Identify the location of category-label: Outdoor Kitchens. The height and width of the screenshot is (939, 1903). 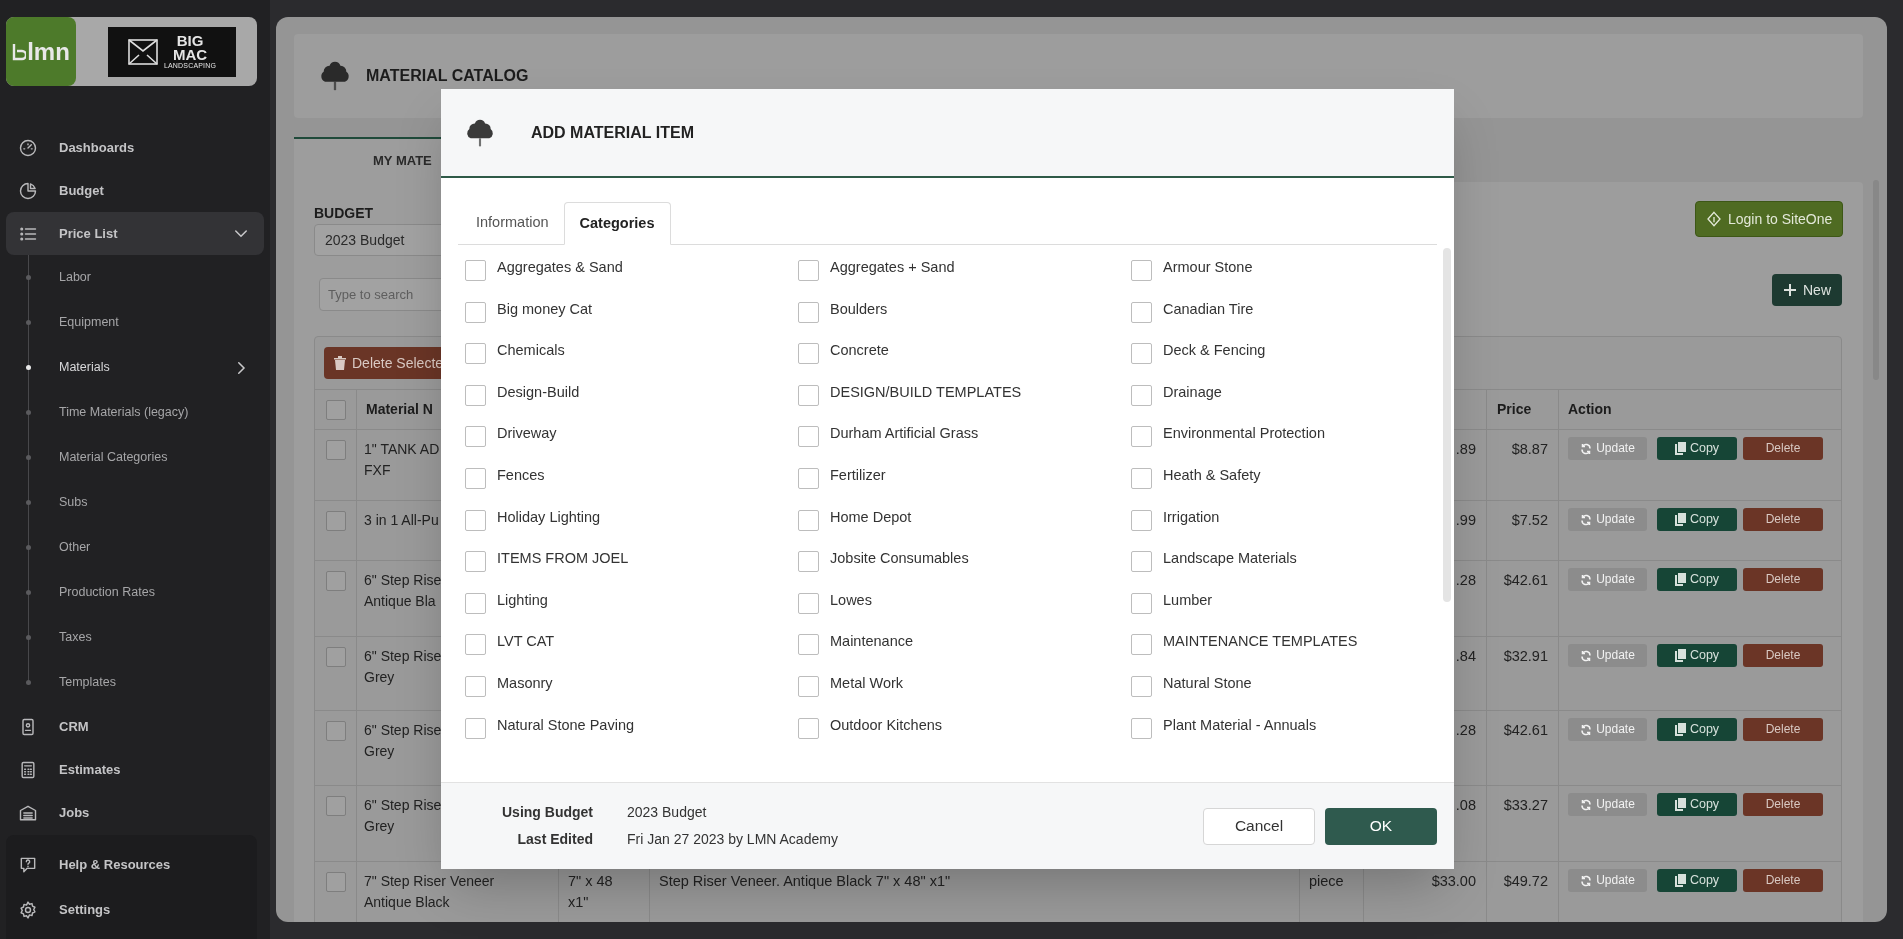
(886, 725).